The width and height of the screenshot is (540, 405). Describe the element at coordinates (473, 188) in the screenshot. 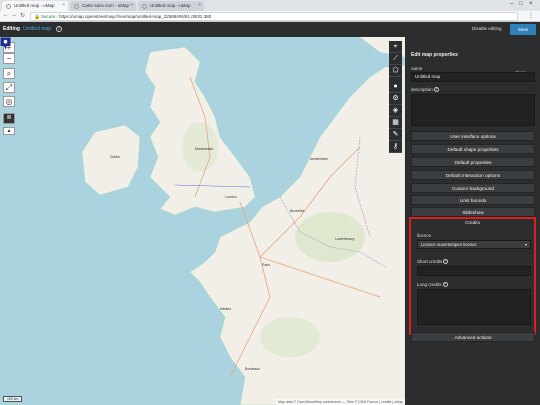

I see `section-custom-background: Custom background` at that location.